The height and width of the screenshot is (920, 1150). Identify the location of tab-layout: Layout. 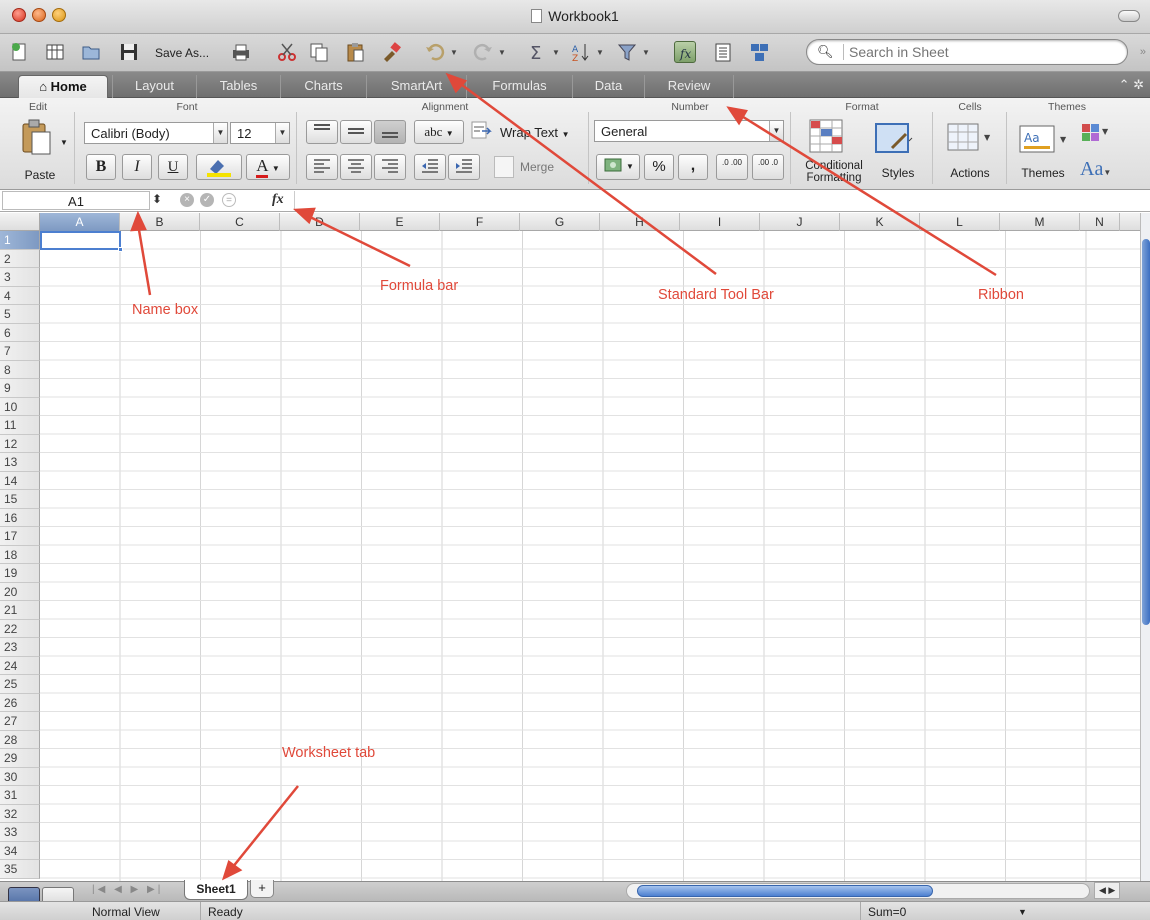
(154, 86).